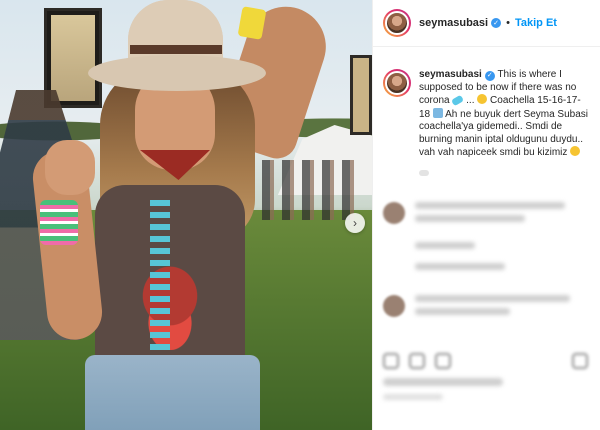 Image resolution: width=600 pixels, height=430 pixels. I want to click on caption-line: coachella'ya gidemedi.. Smdi de, so click(491, 126).